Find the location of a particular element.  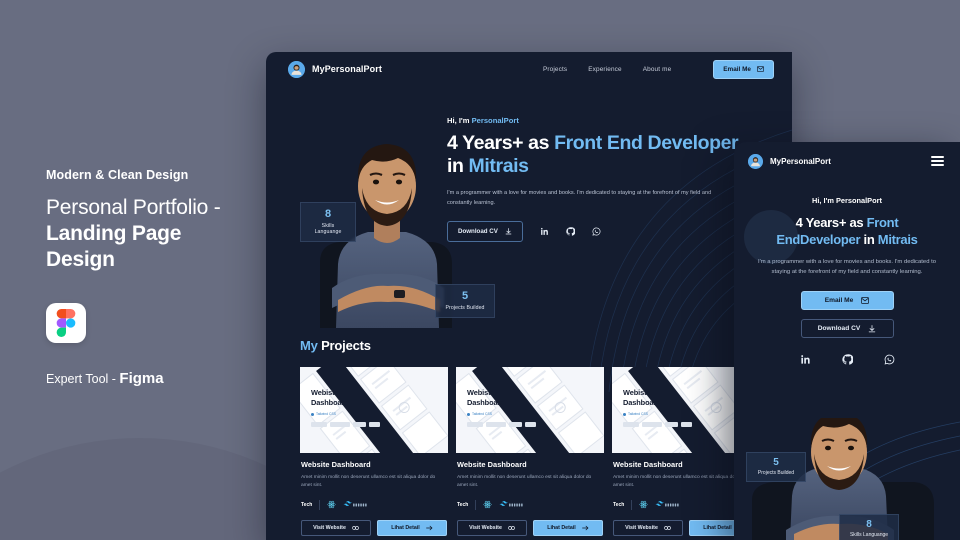

mobile-headline-2c: Mitrais is located at coordinates (897, 239).